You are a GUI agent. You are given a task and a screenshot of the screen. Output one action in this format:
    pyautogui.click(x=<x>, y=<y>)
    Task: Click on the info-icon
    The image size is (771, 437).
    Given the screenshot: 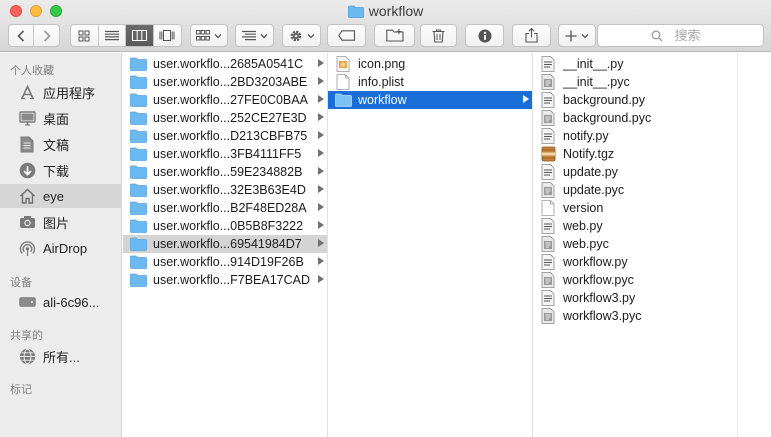 What is the action you would take?
    pyautogui.click(x=484, y=35)
    